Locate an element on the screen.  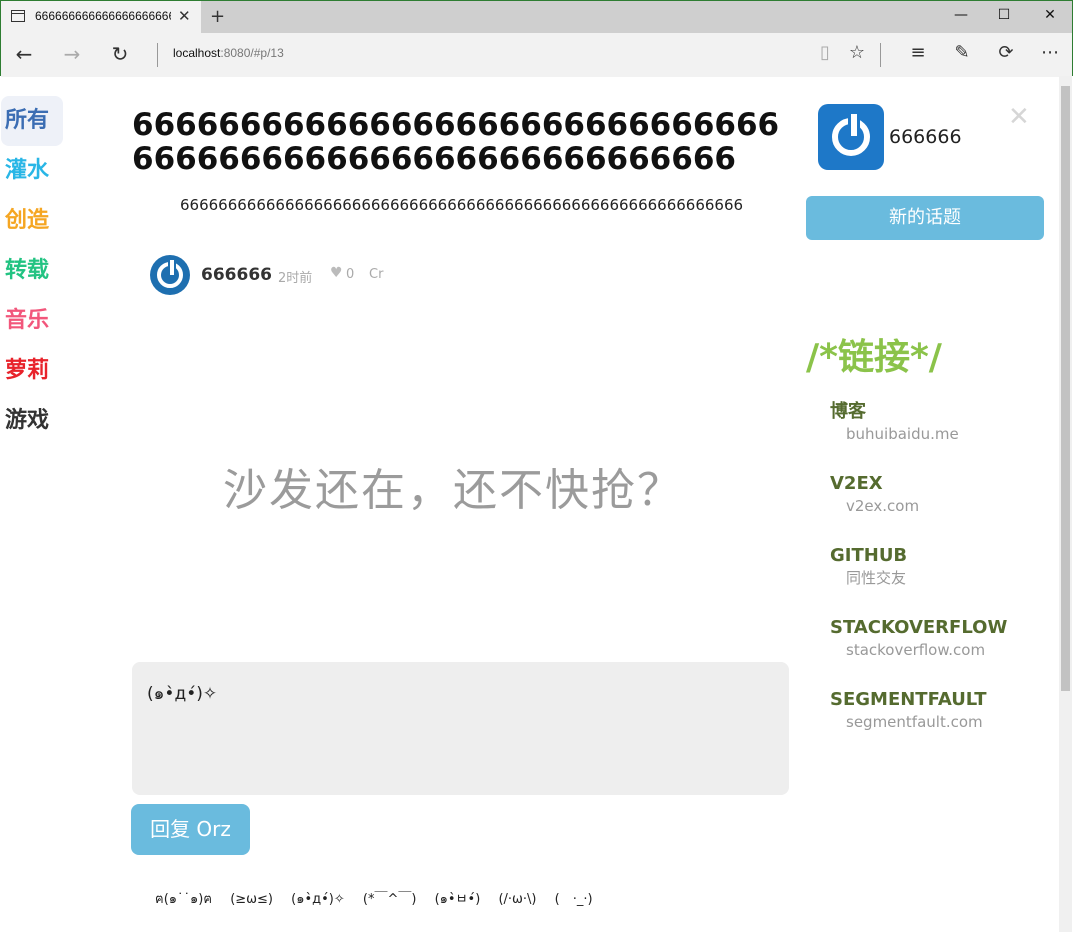
web-note-icon: ✎ is located at coordinates (962, 52).